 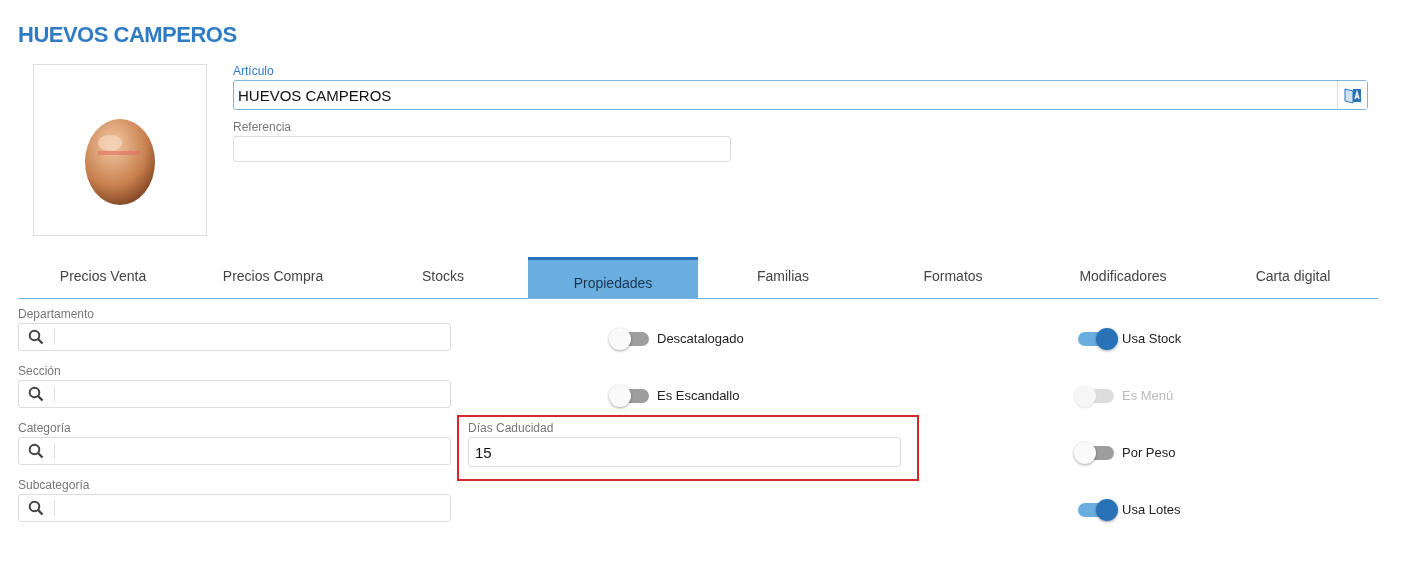 What do you see at coordinates (511, 428) in the screenshot?
I see `field-label: Días Caducidad` at bounding box center [511, 428].